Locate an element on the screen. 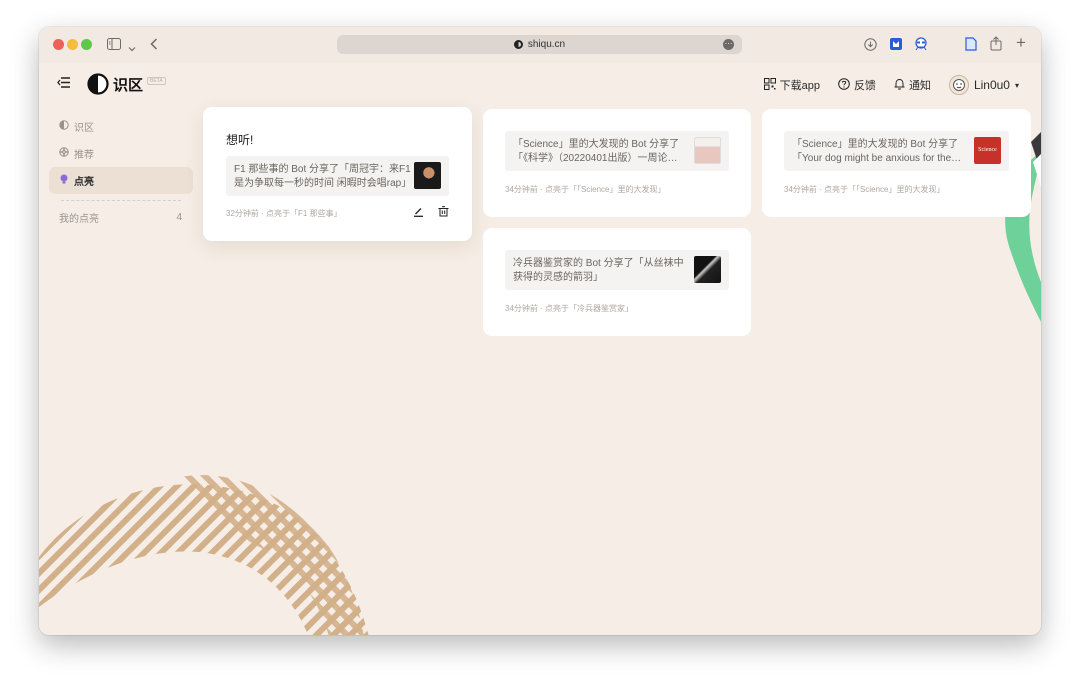 The width and height of the screenshot is (1080, 687). username: Lin0u0 is located at coordinates (991, 85).